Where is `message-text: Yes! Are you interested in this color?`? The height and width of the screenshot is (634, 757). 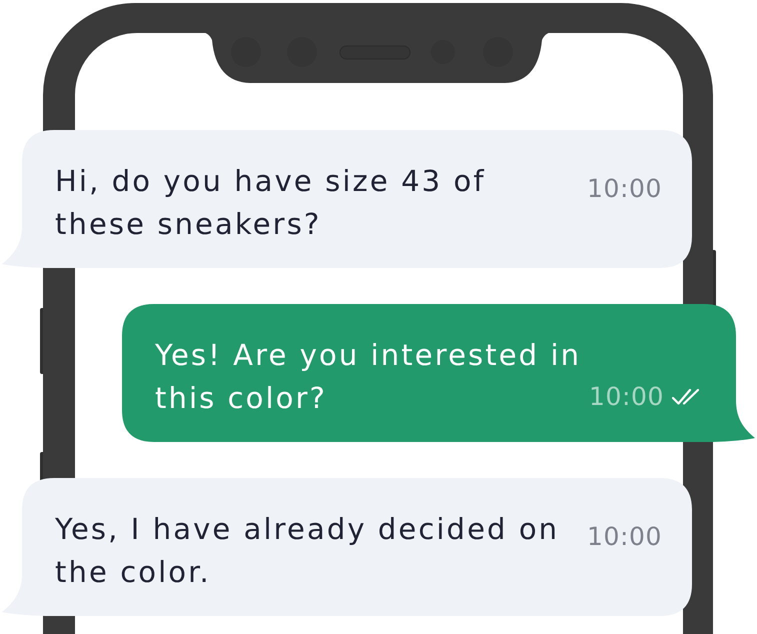
message-text: Yes! Are you interested in this color? is located at coordinates (368, 377).